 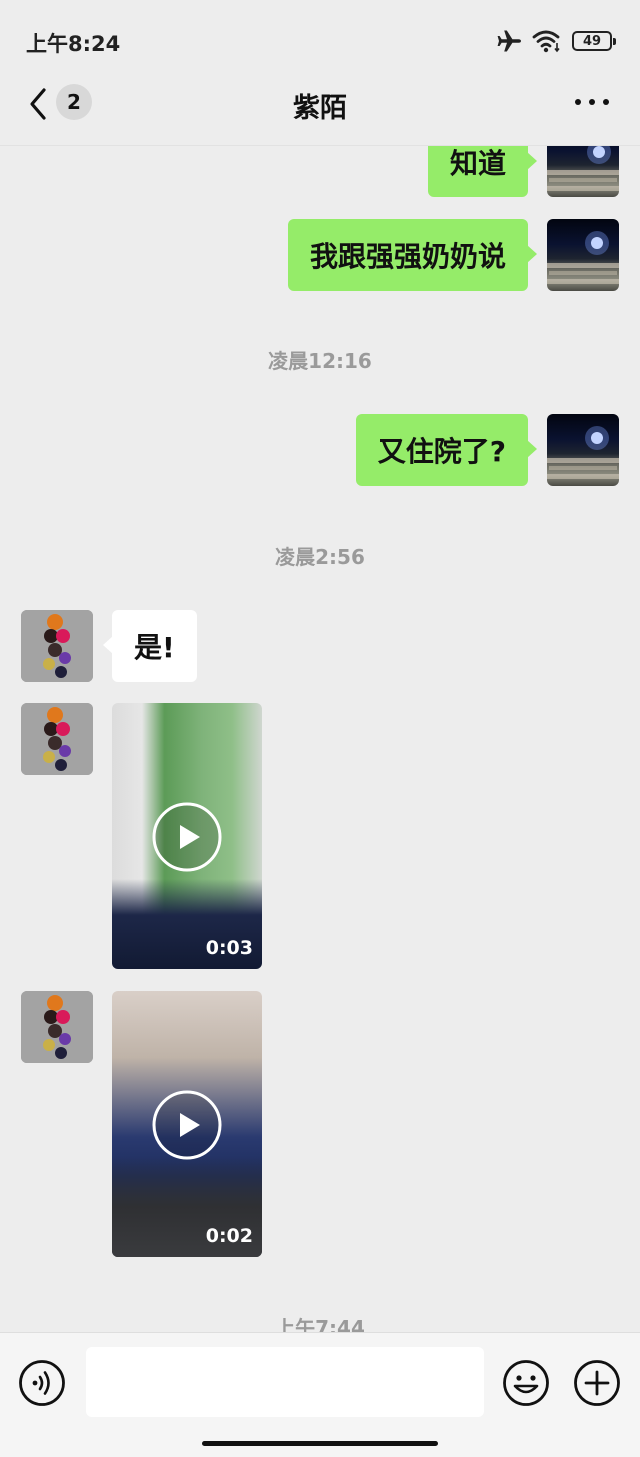 What do you see at coordinates (597, 1383) in the screenshot?
I see `plus-circle-icon` at bounding box center [597, 1383].